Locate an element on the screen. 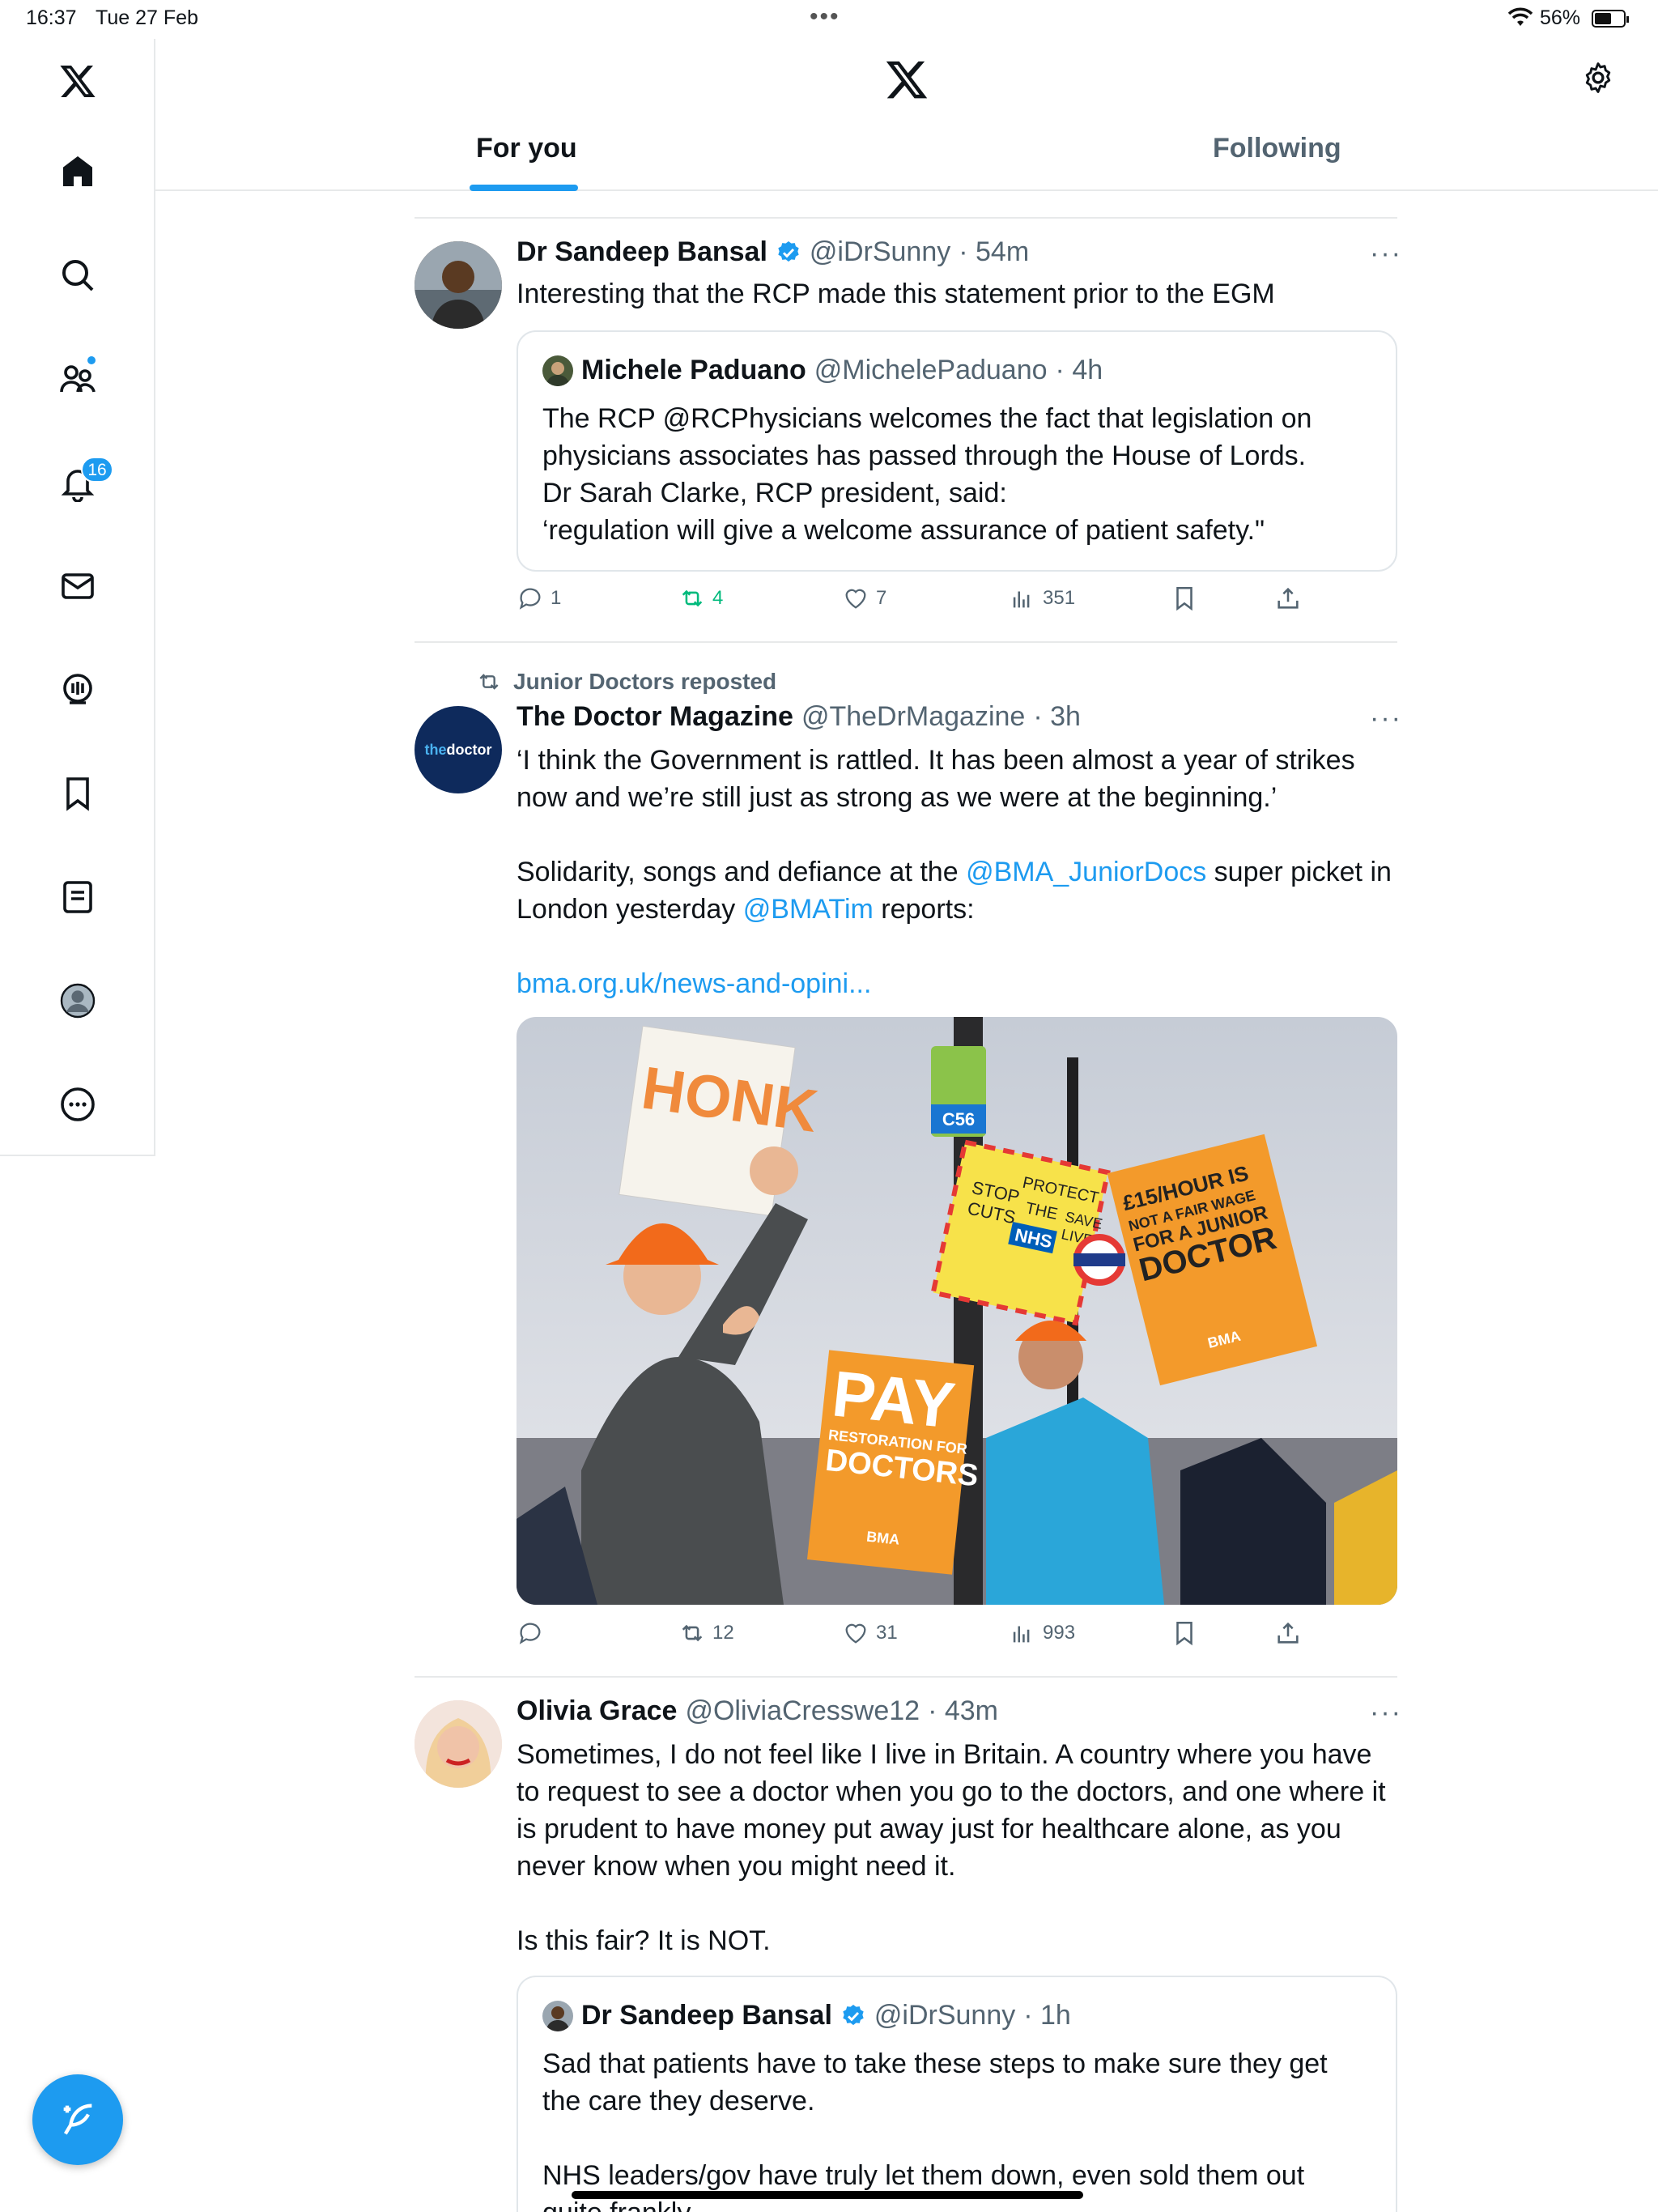 The width and height of the screenshot is (1658, 2212). active-tab-indicator is located at coordinates (524, 188).